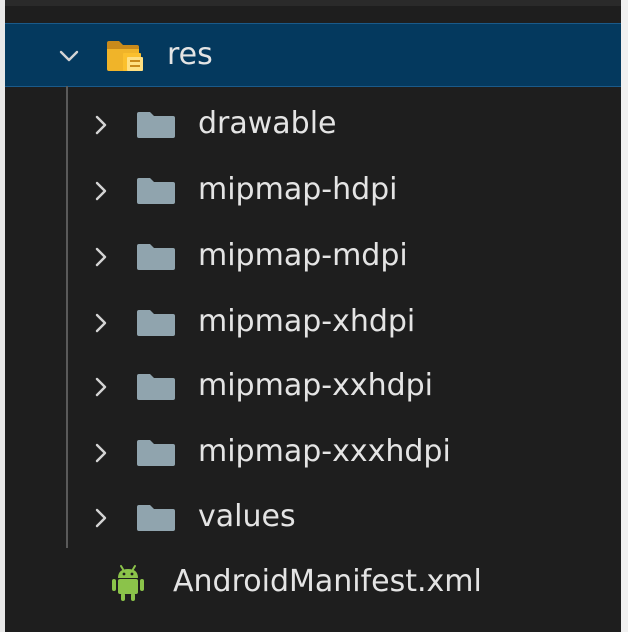 The width and height of the screenshot is (628, 632). Describe the element at coordinates (298, 189) in the screenshot. I see `tree-item-label: mipmap-hdpi` at that location.